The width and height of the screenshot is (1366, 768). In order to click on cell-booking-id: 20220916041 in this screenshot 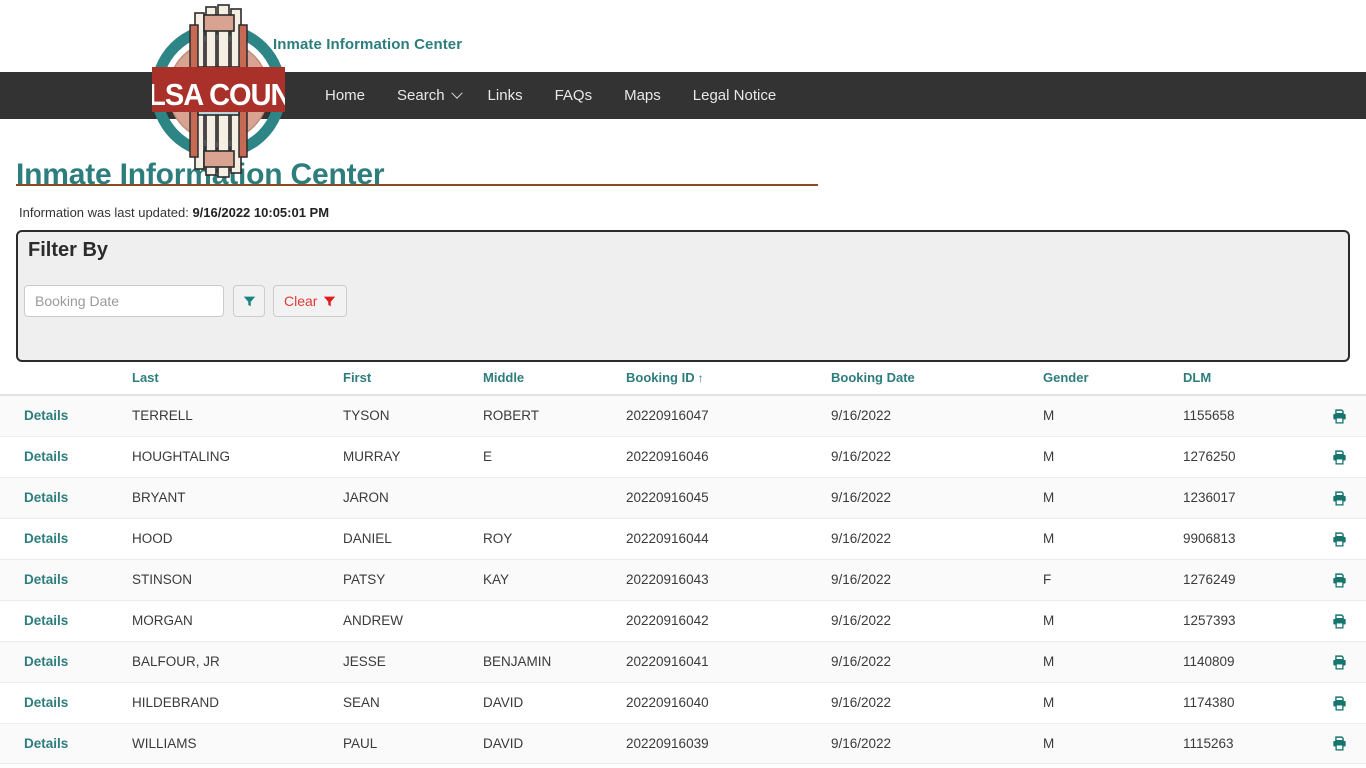, I will do `click(728, 662)`.